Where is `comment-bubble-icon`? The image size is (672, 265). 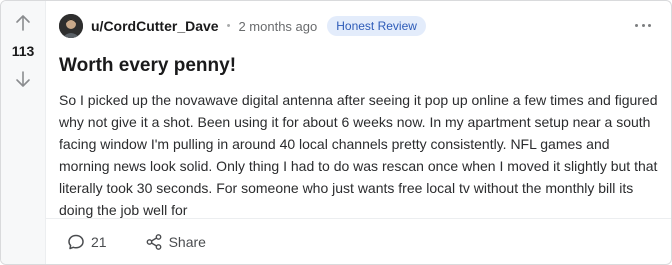
comment-bubble-icon is located at coordinates (76, 241).